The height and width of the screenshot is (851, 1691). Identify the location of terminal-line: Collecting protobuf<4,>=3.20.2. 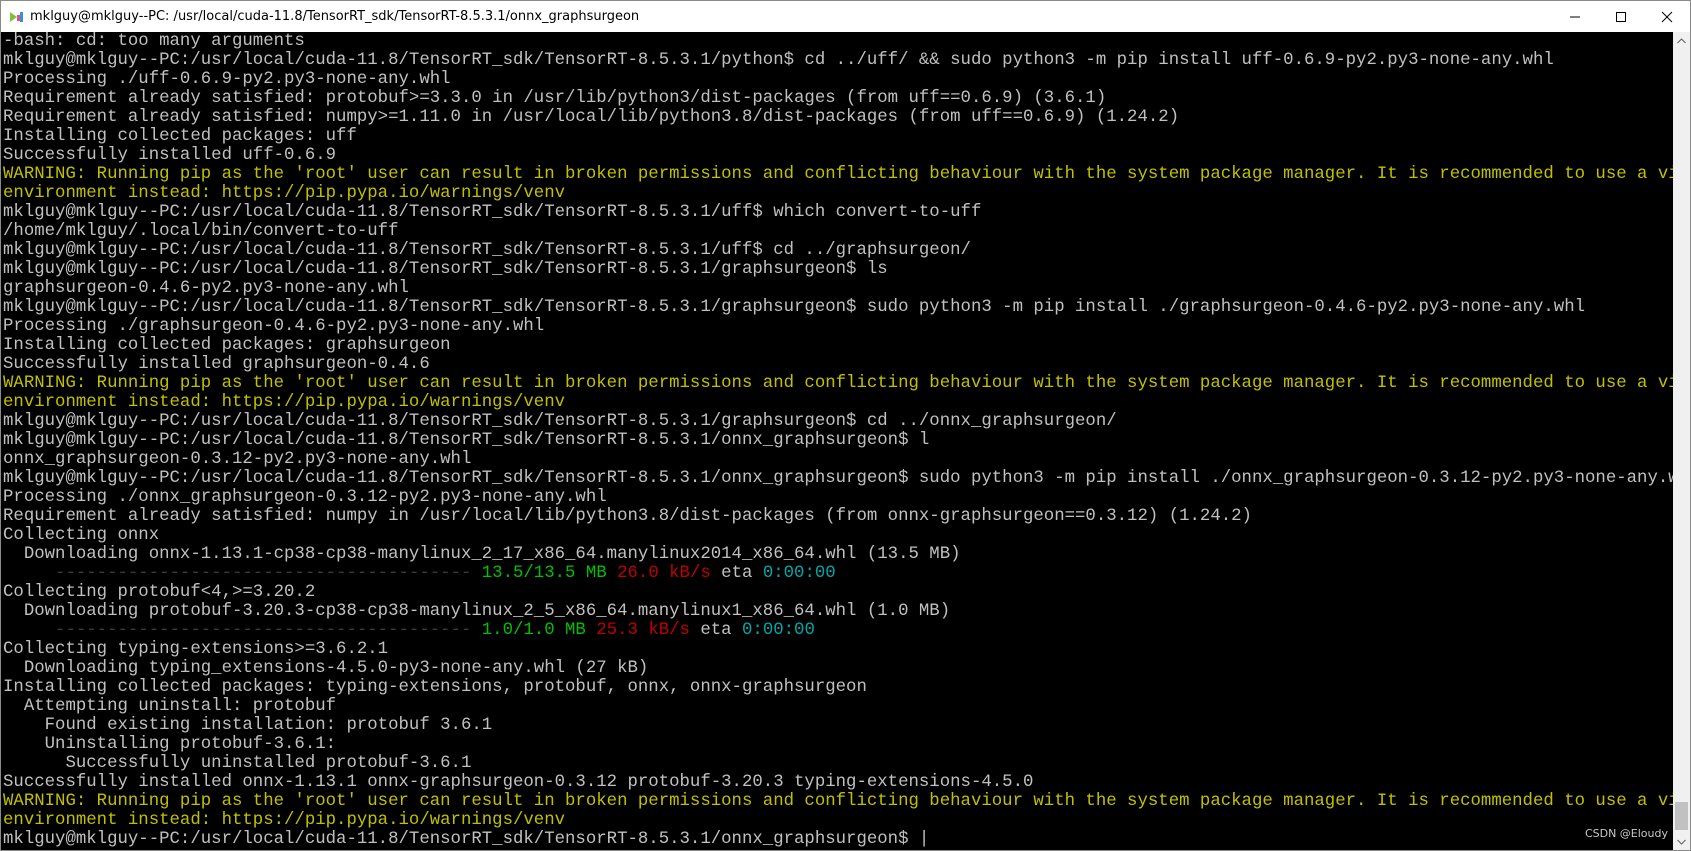
(838, 592).